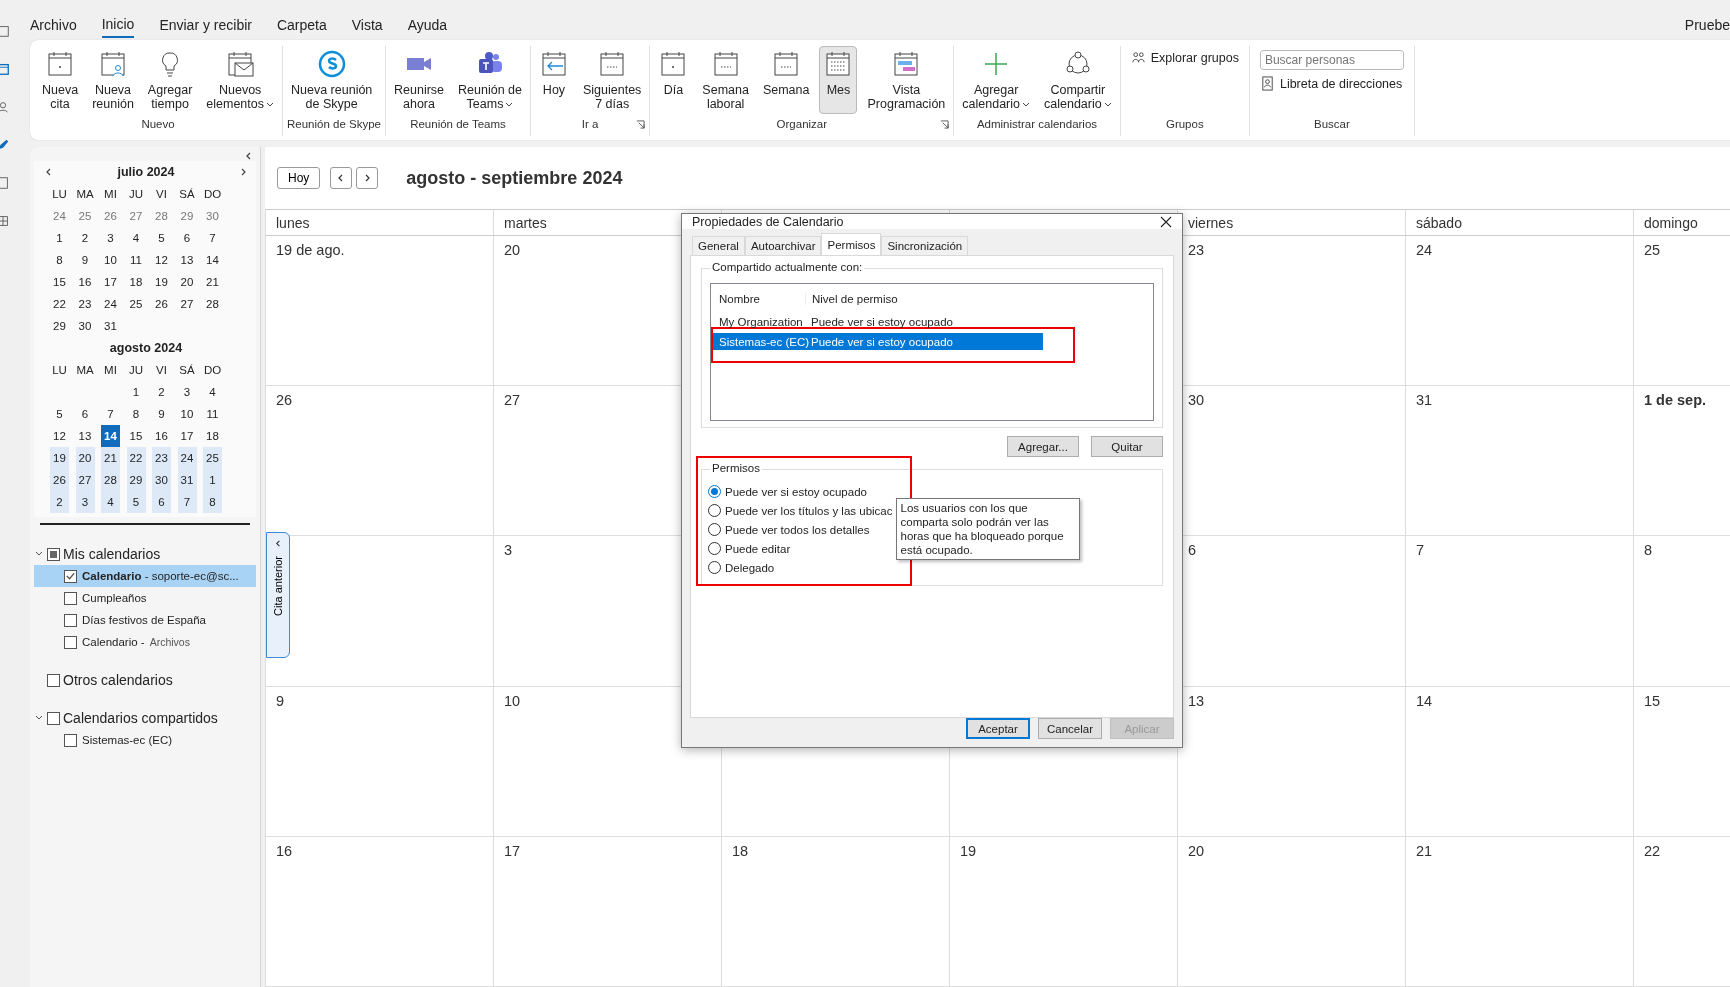 The image size is (1730, 987). I want to click on day-cell: 17, so click(607, 911).